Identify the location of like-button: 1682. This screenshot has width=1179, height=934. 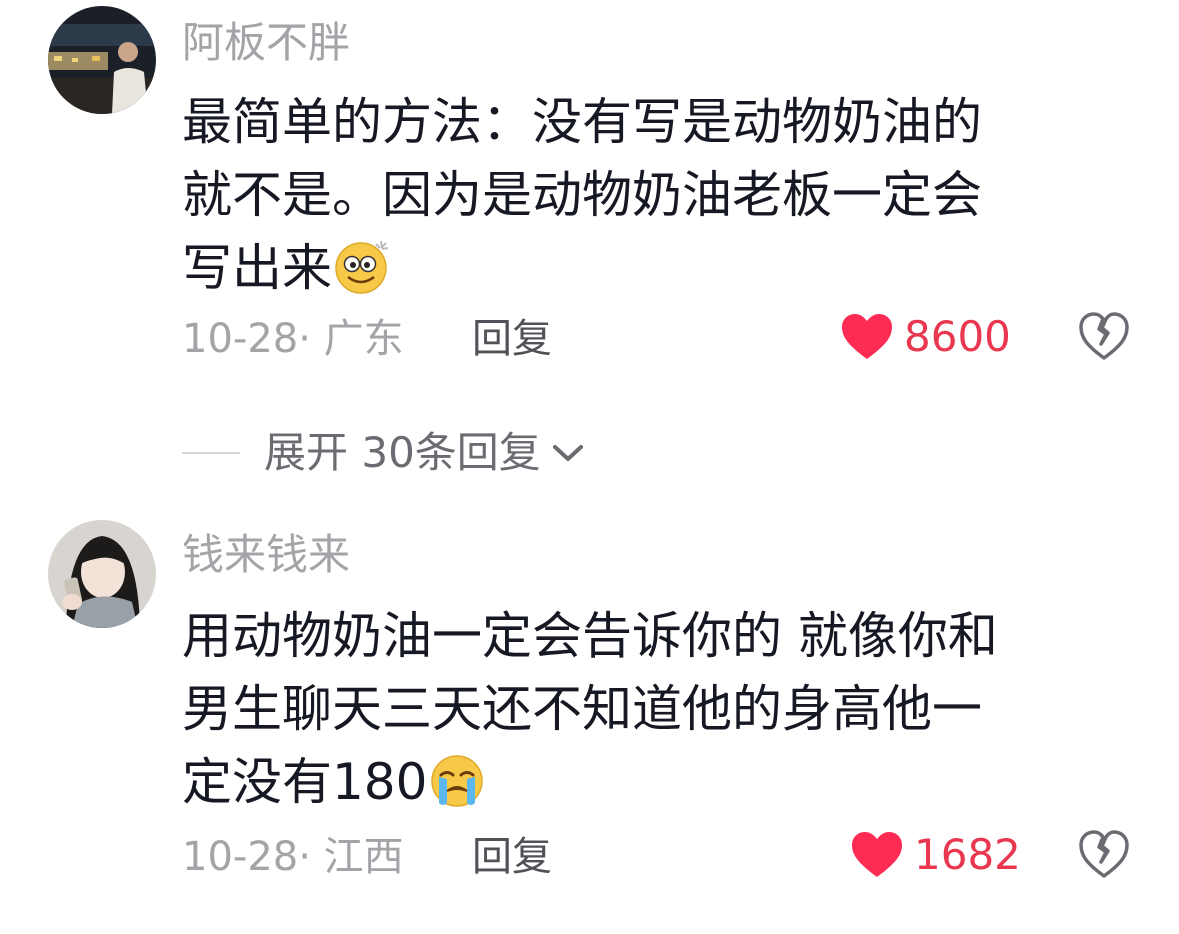
(935, 855).